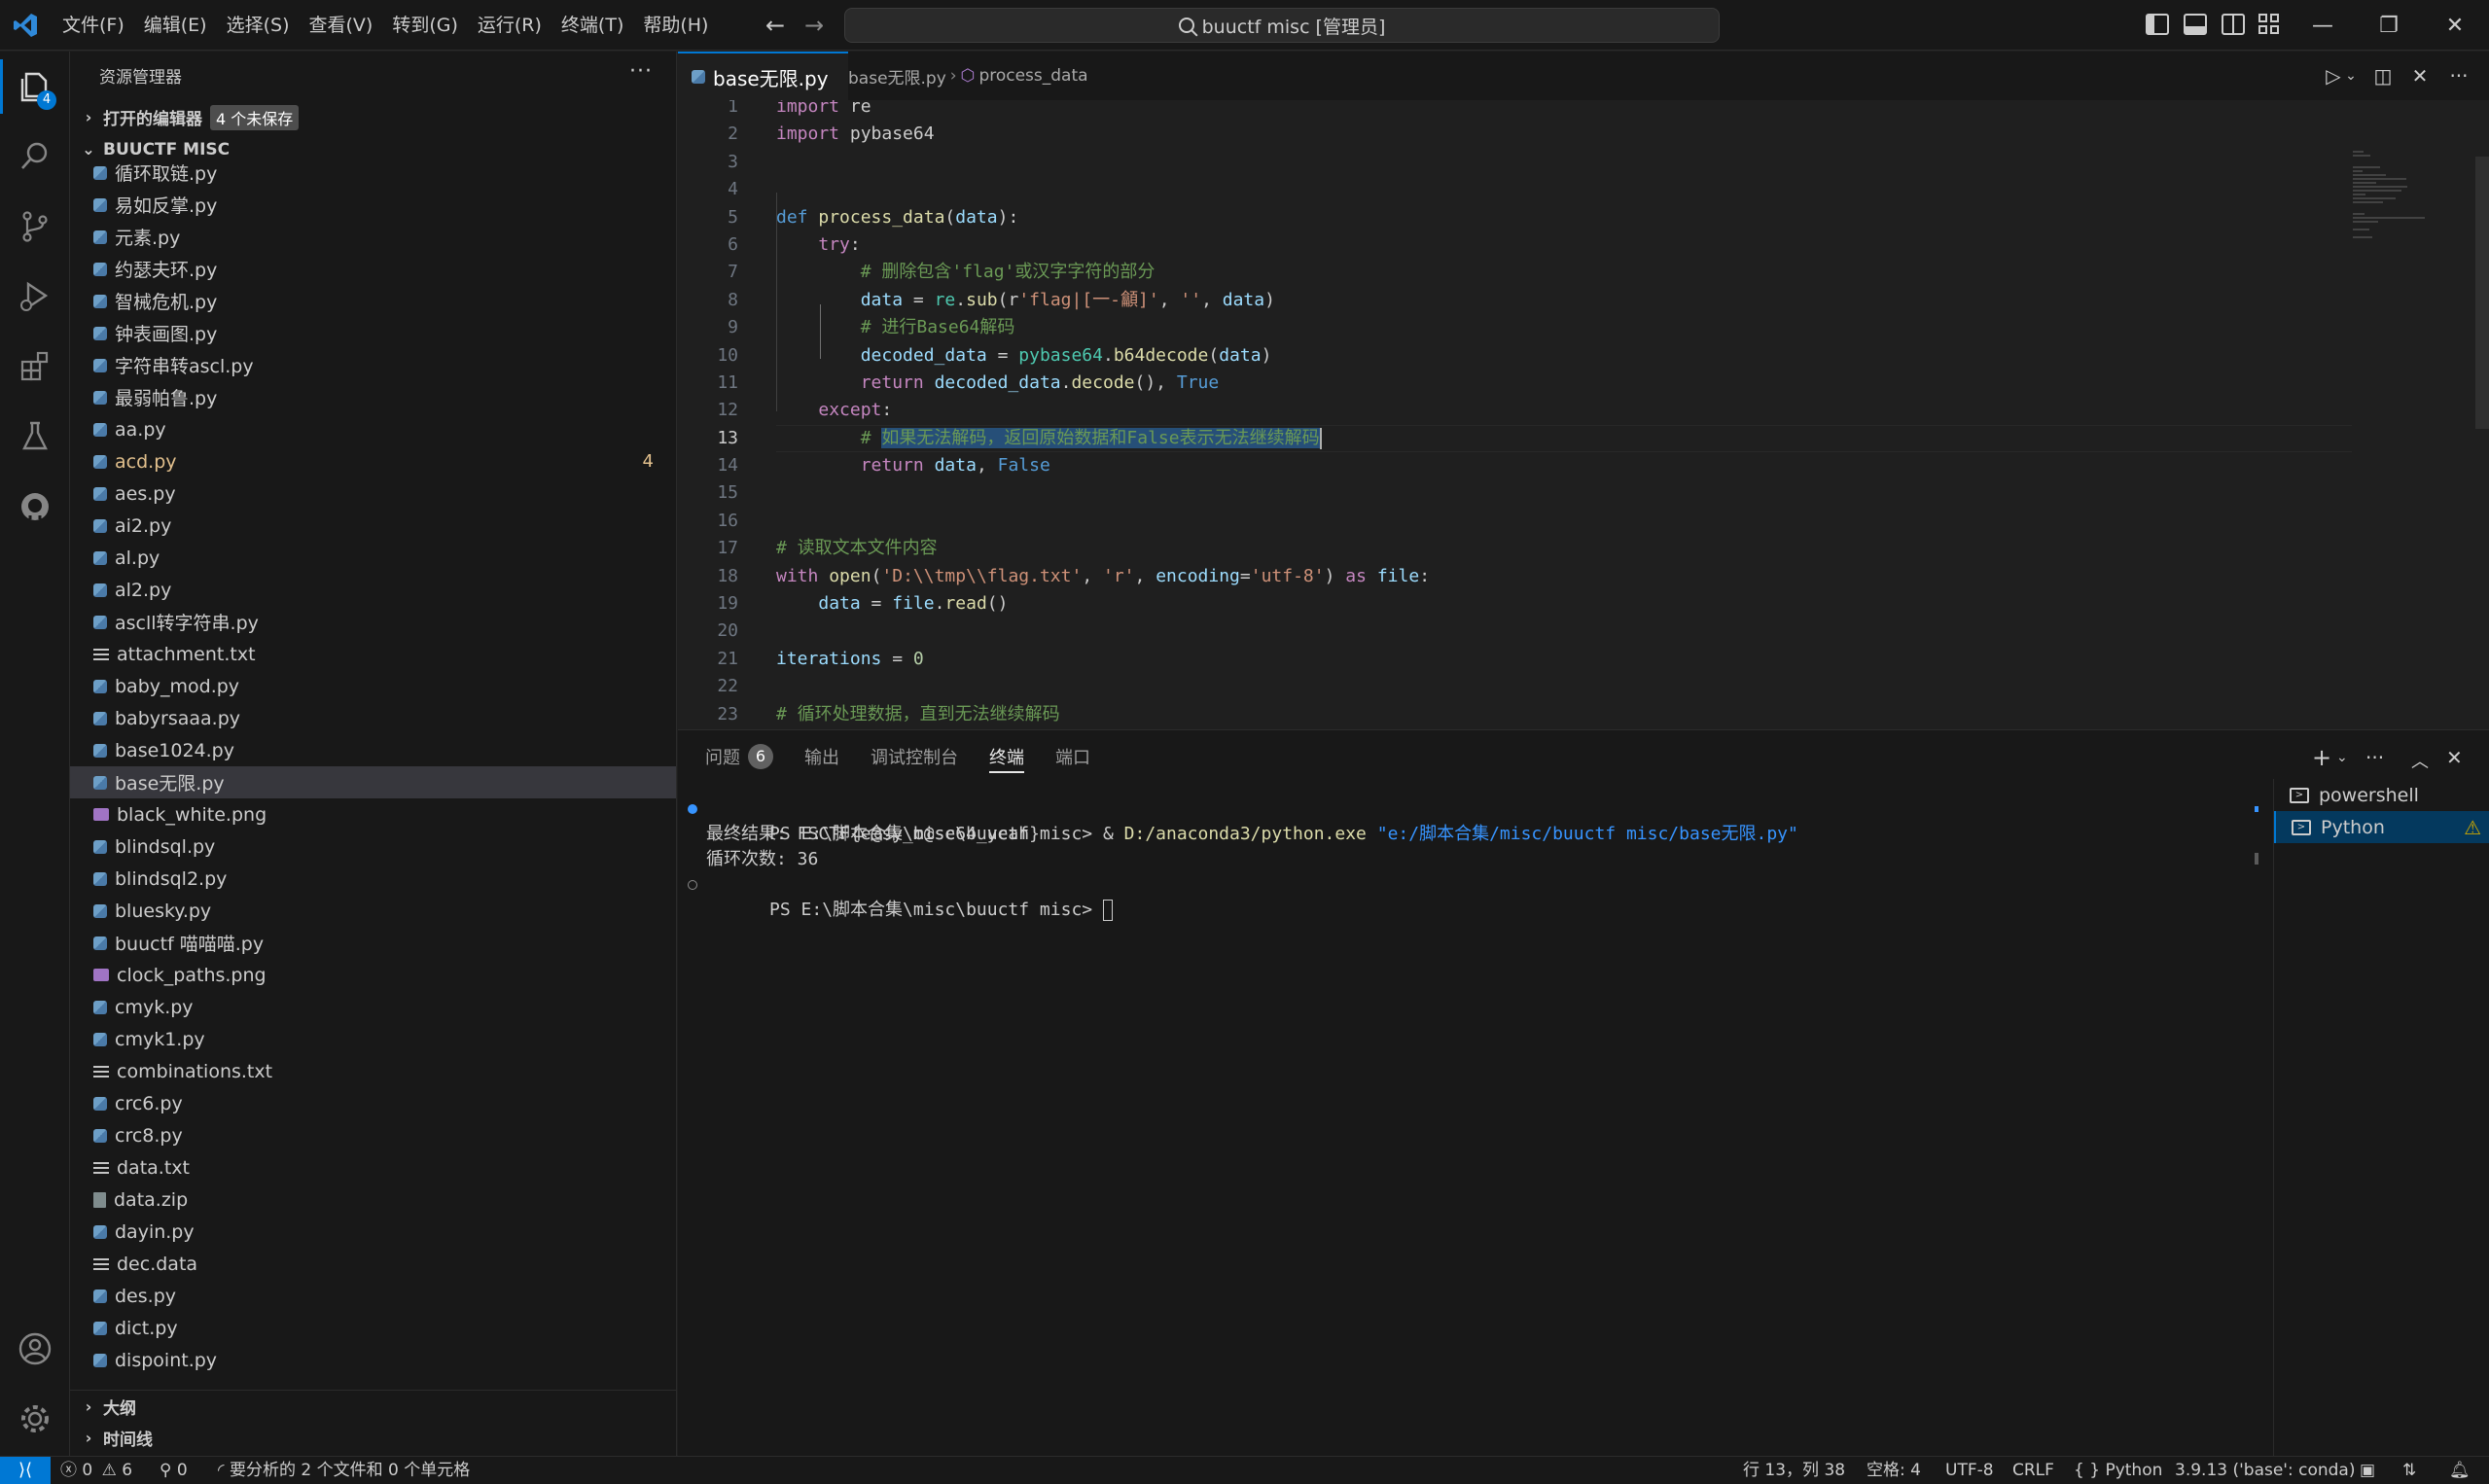 The image size is (2489, 1484). Describe the element at coordinates (35, 507) in the screenshot. I see `github-icon` at that location.